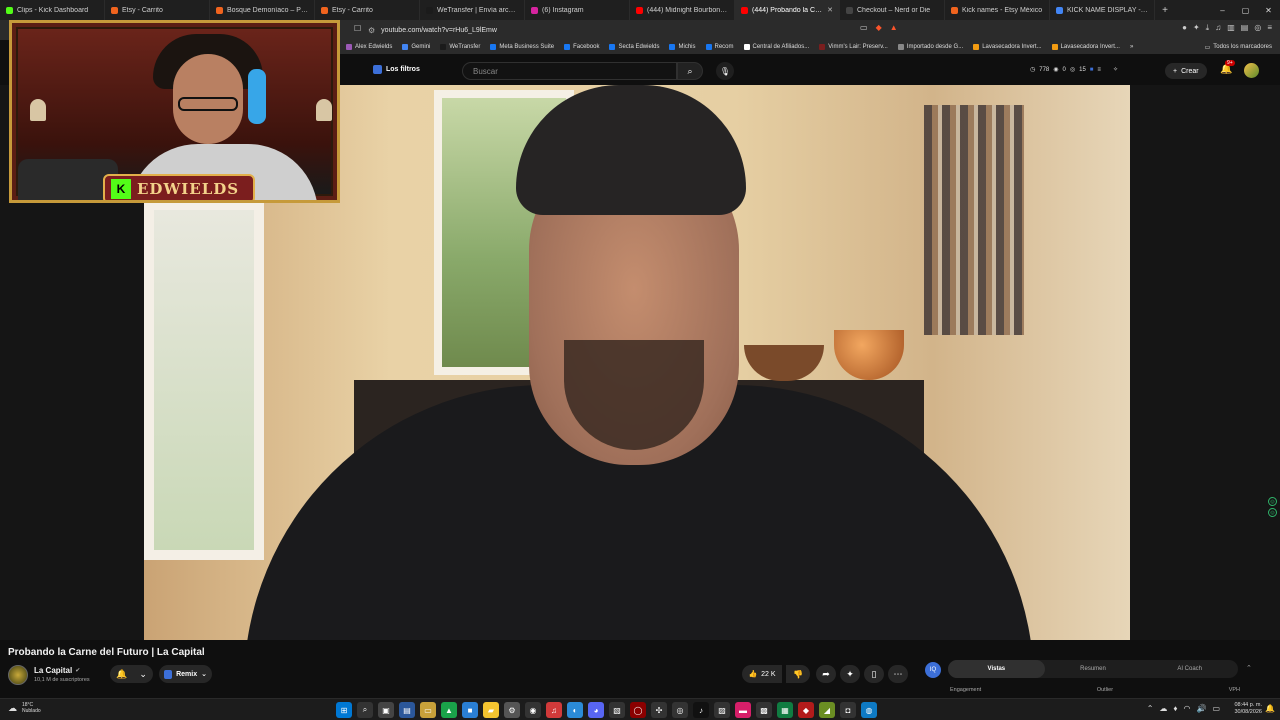 The height and width of the screenshot is (720, 1280). Describe the element at coordinates (826, 674) in the screenshot. I see `share-button: ➦` at that location.